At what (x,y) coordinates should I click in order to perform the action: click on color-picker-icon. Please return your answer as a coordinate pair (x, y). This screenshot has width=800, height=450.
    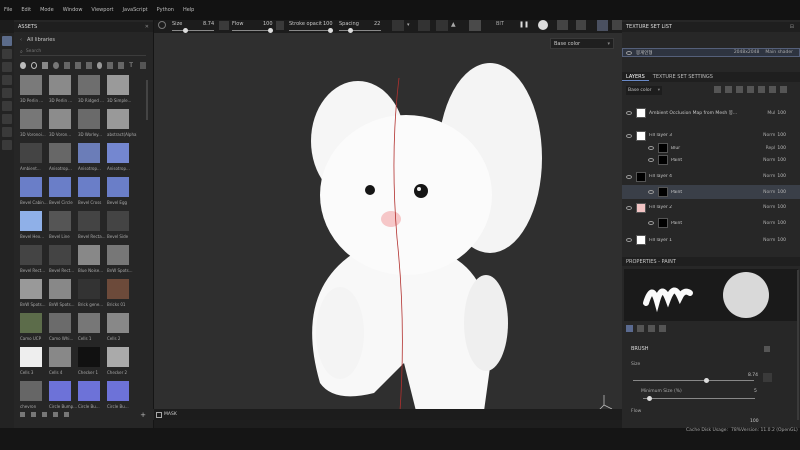
    Looking at the image, I should click on (7, 132).